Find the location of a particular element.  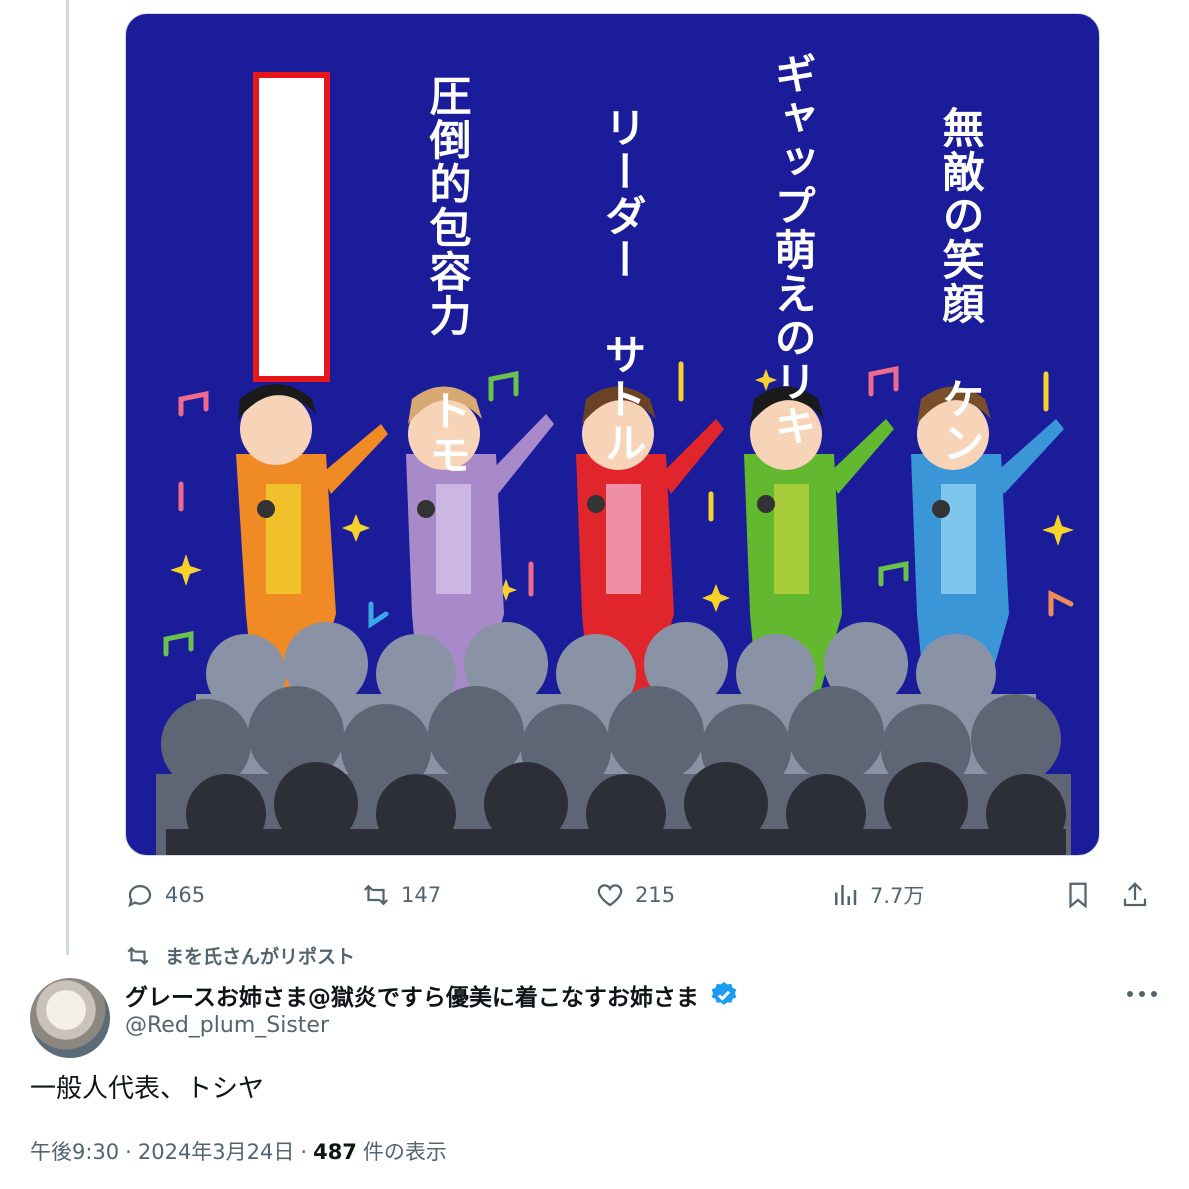

reply-count: 465 is located at coordinates (185, 895).